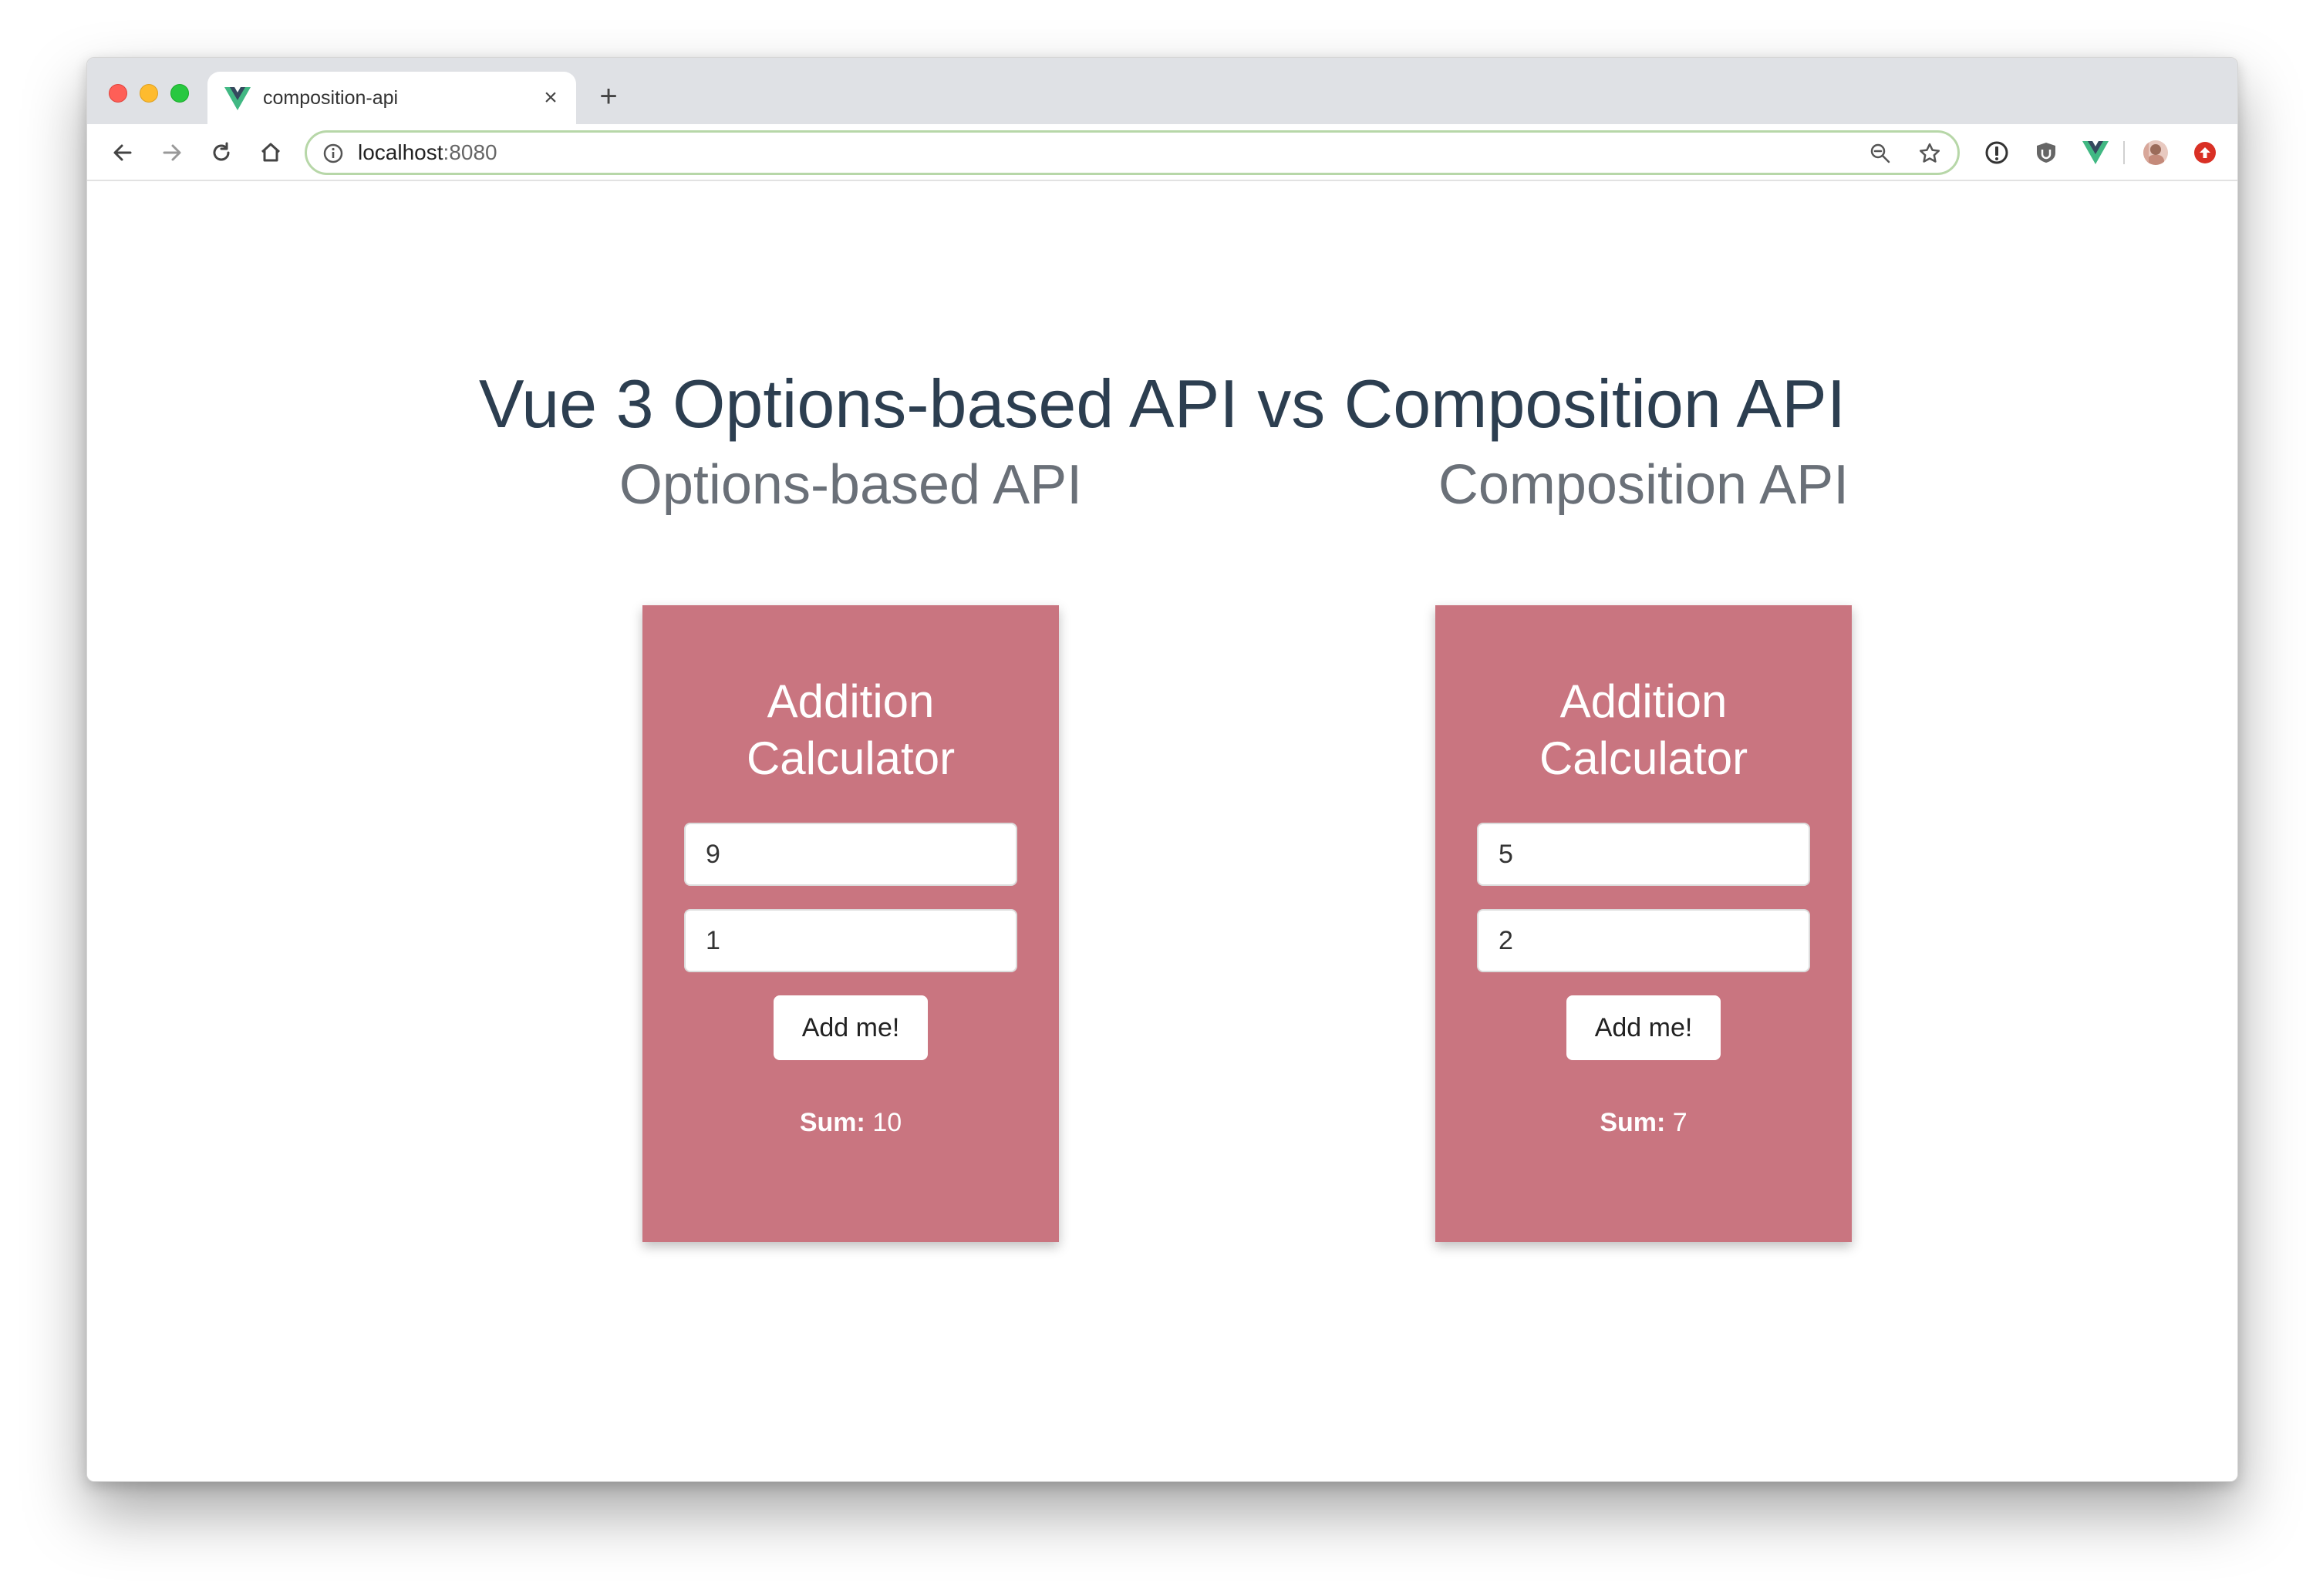 The image size is (2323, 1596). I want to click on star-icon, so click(1929, 154).